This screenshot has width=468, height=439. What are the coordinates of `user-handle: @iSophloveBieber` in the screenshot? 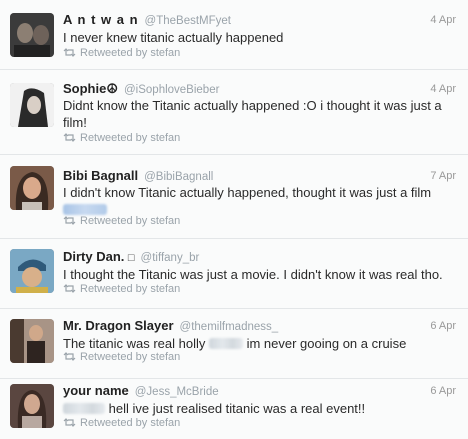 It's located at (171, 90).